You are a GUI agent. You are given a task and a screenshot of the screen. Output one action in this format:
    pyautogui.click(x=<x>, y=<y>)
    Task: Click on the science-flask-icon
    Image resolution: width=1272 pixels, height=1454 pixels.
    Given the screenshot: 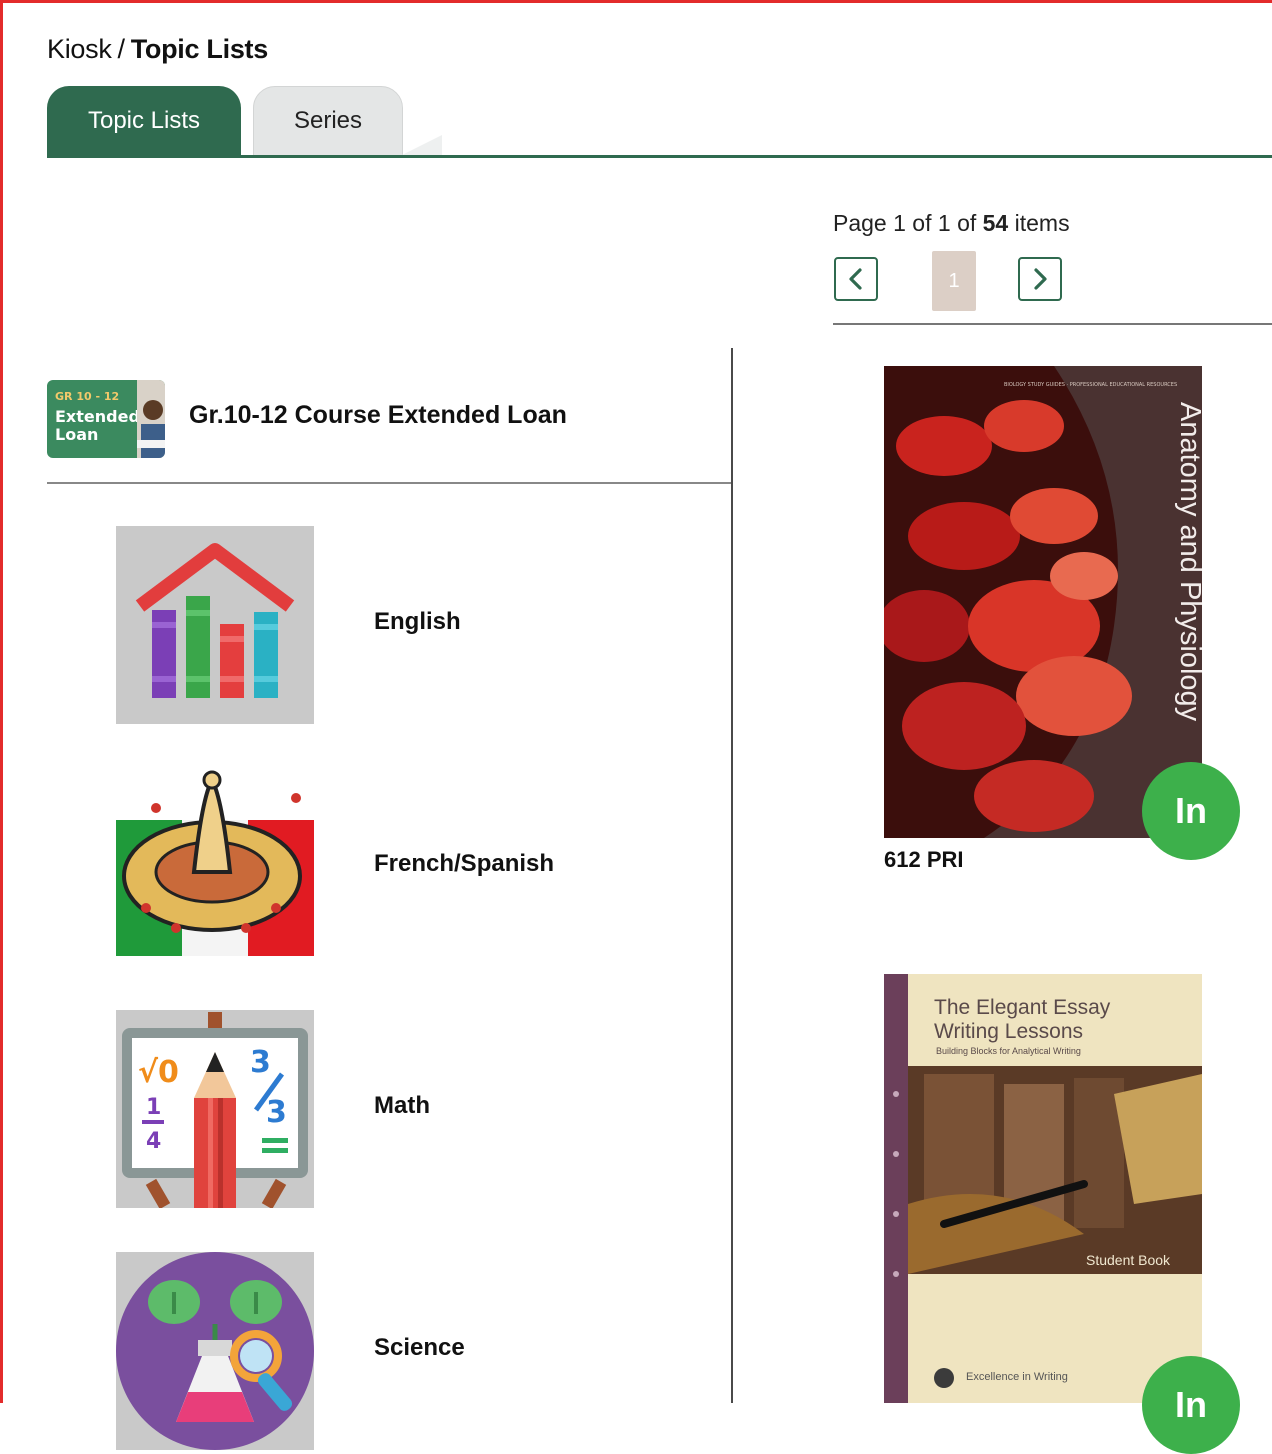 What is the action you would take?
    pyautogui.click(x=215, y=1351)
    